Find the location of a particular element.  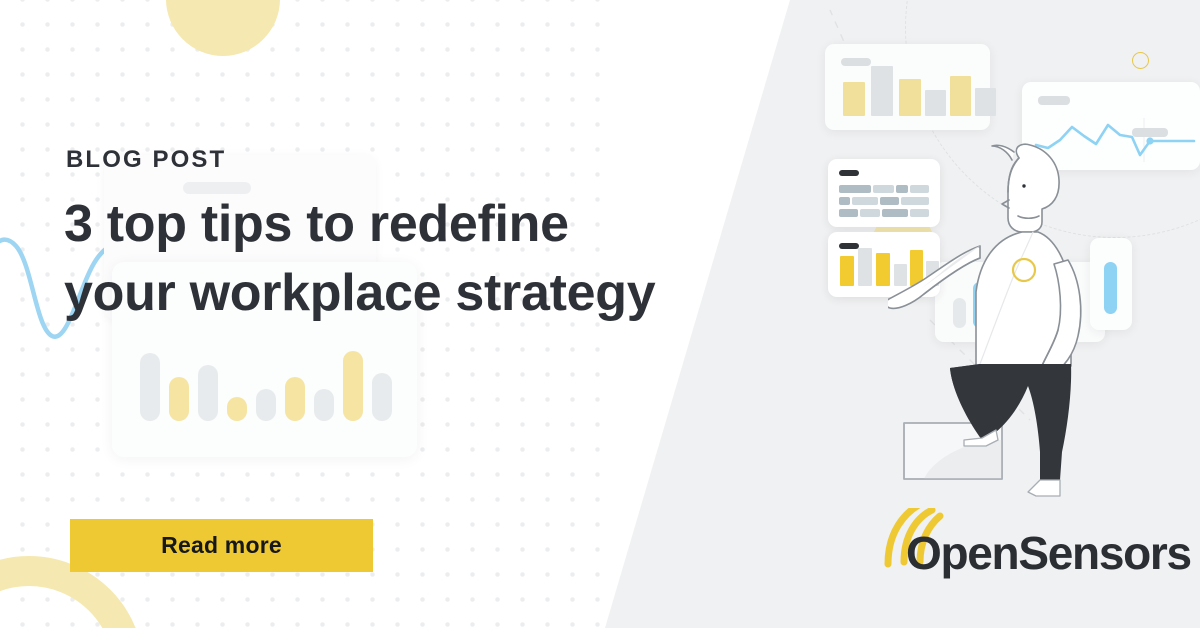

card-bar-chart-top-bars is located at coordinates (910, 87).